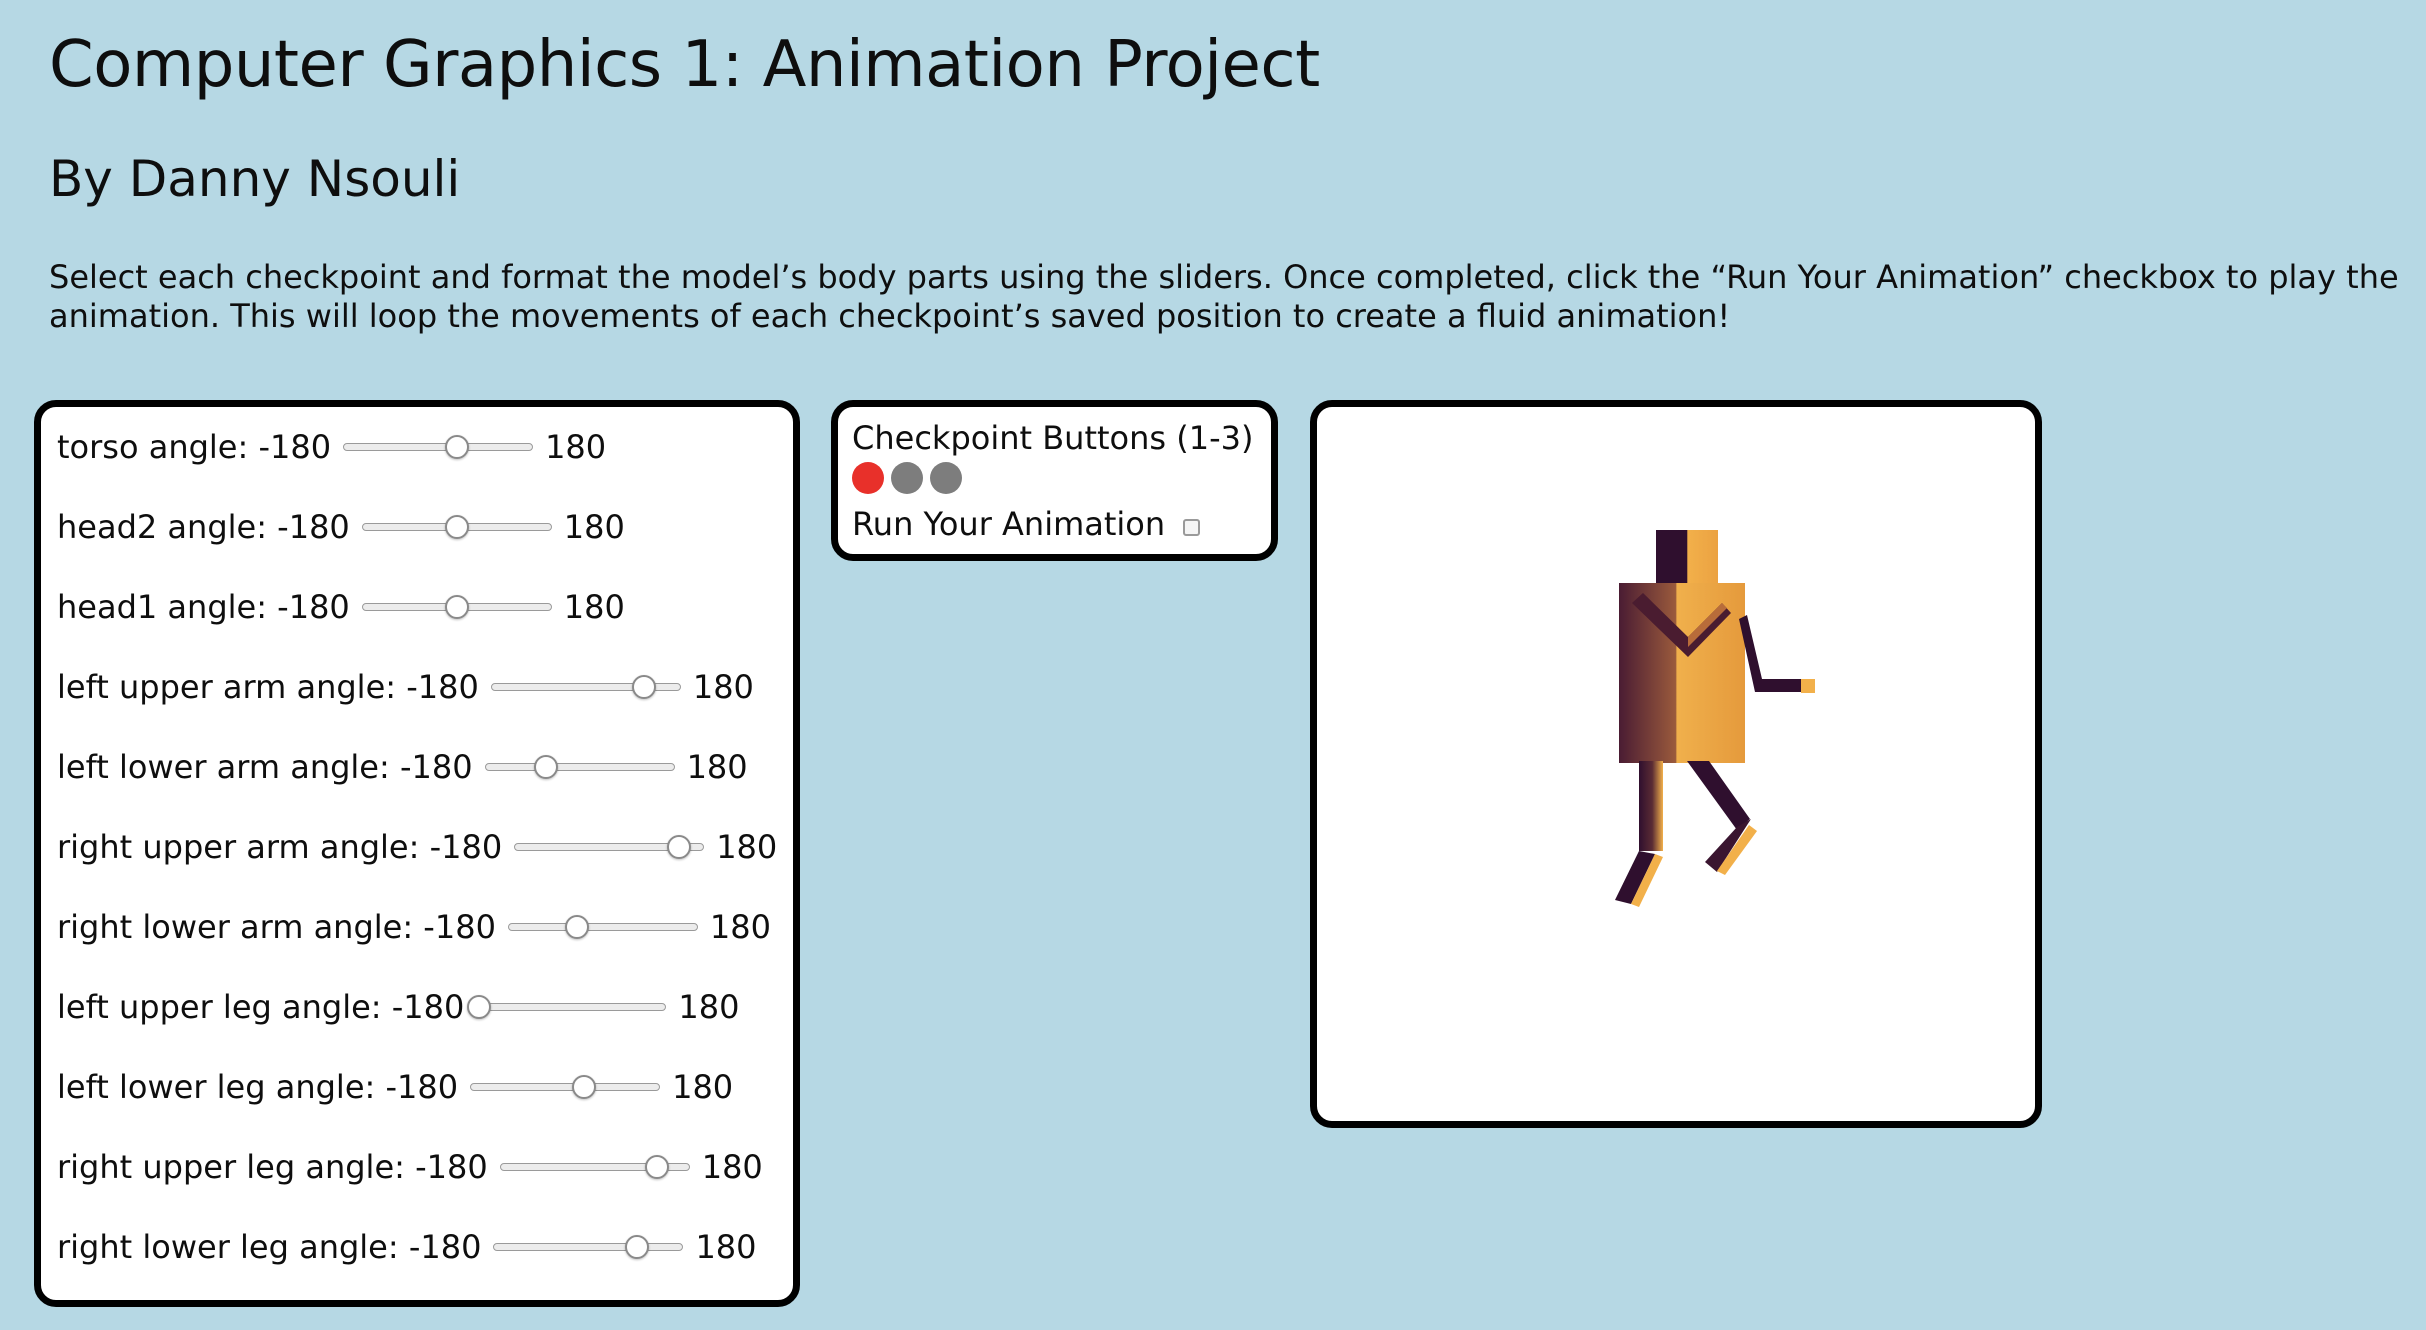 Image resolution: width=2426 pixels, height=1330 pixels. Describe the element at coordinates (1715, 718) in the screenshot. I see `animation-canvas` at that location.